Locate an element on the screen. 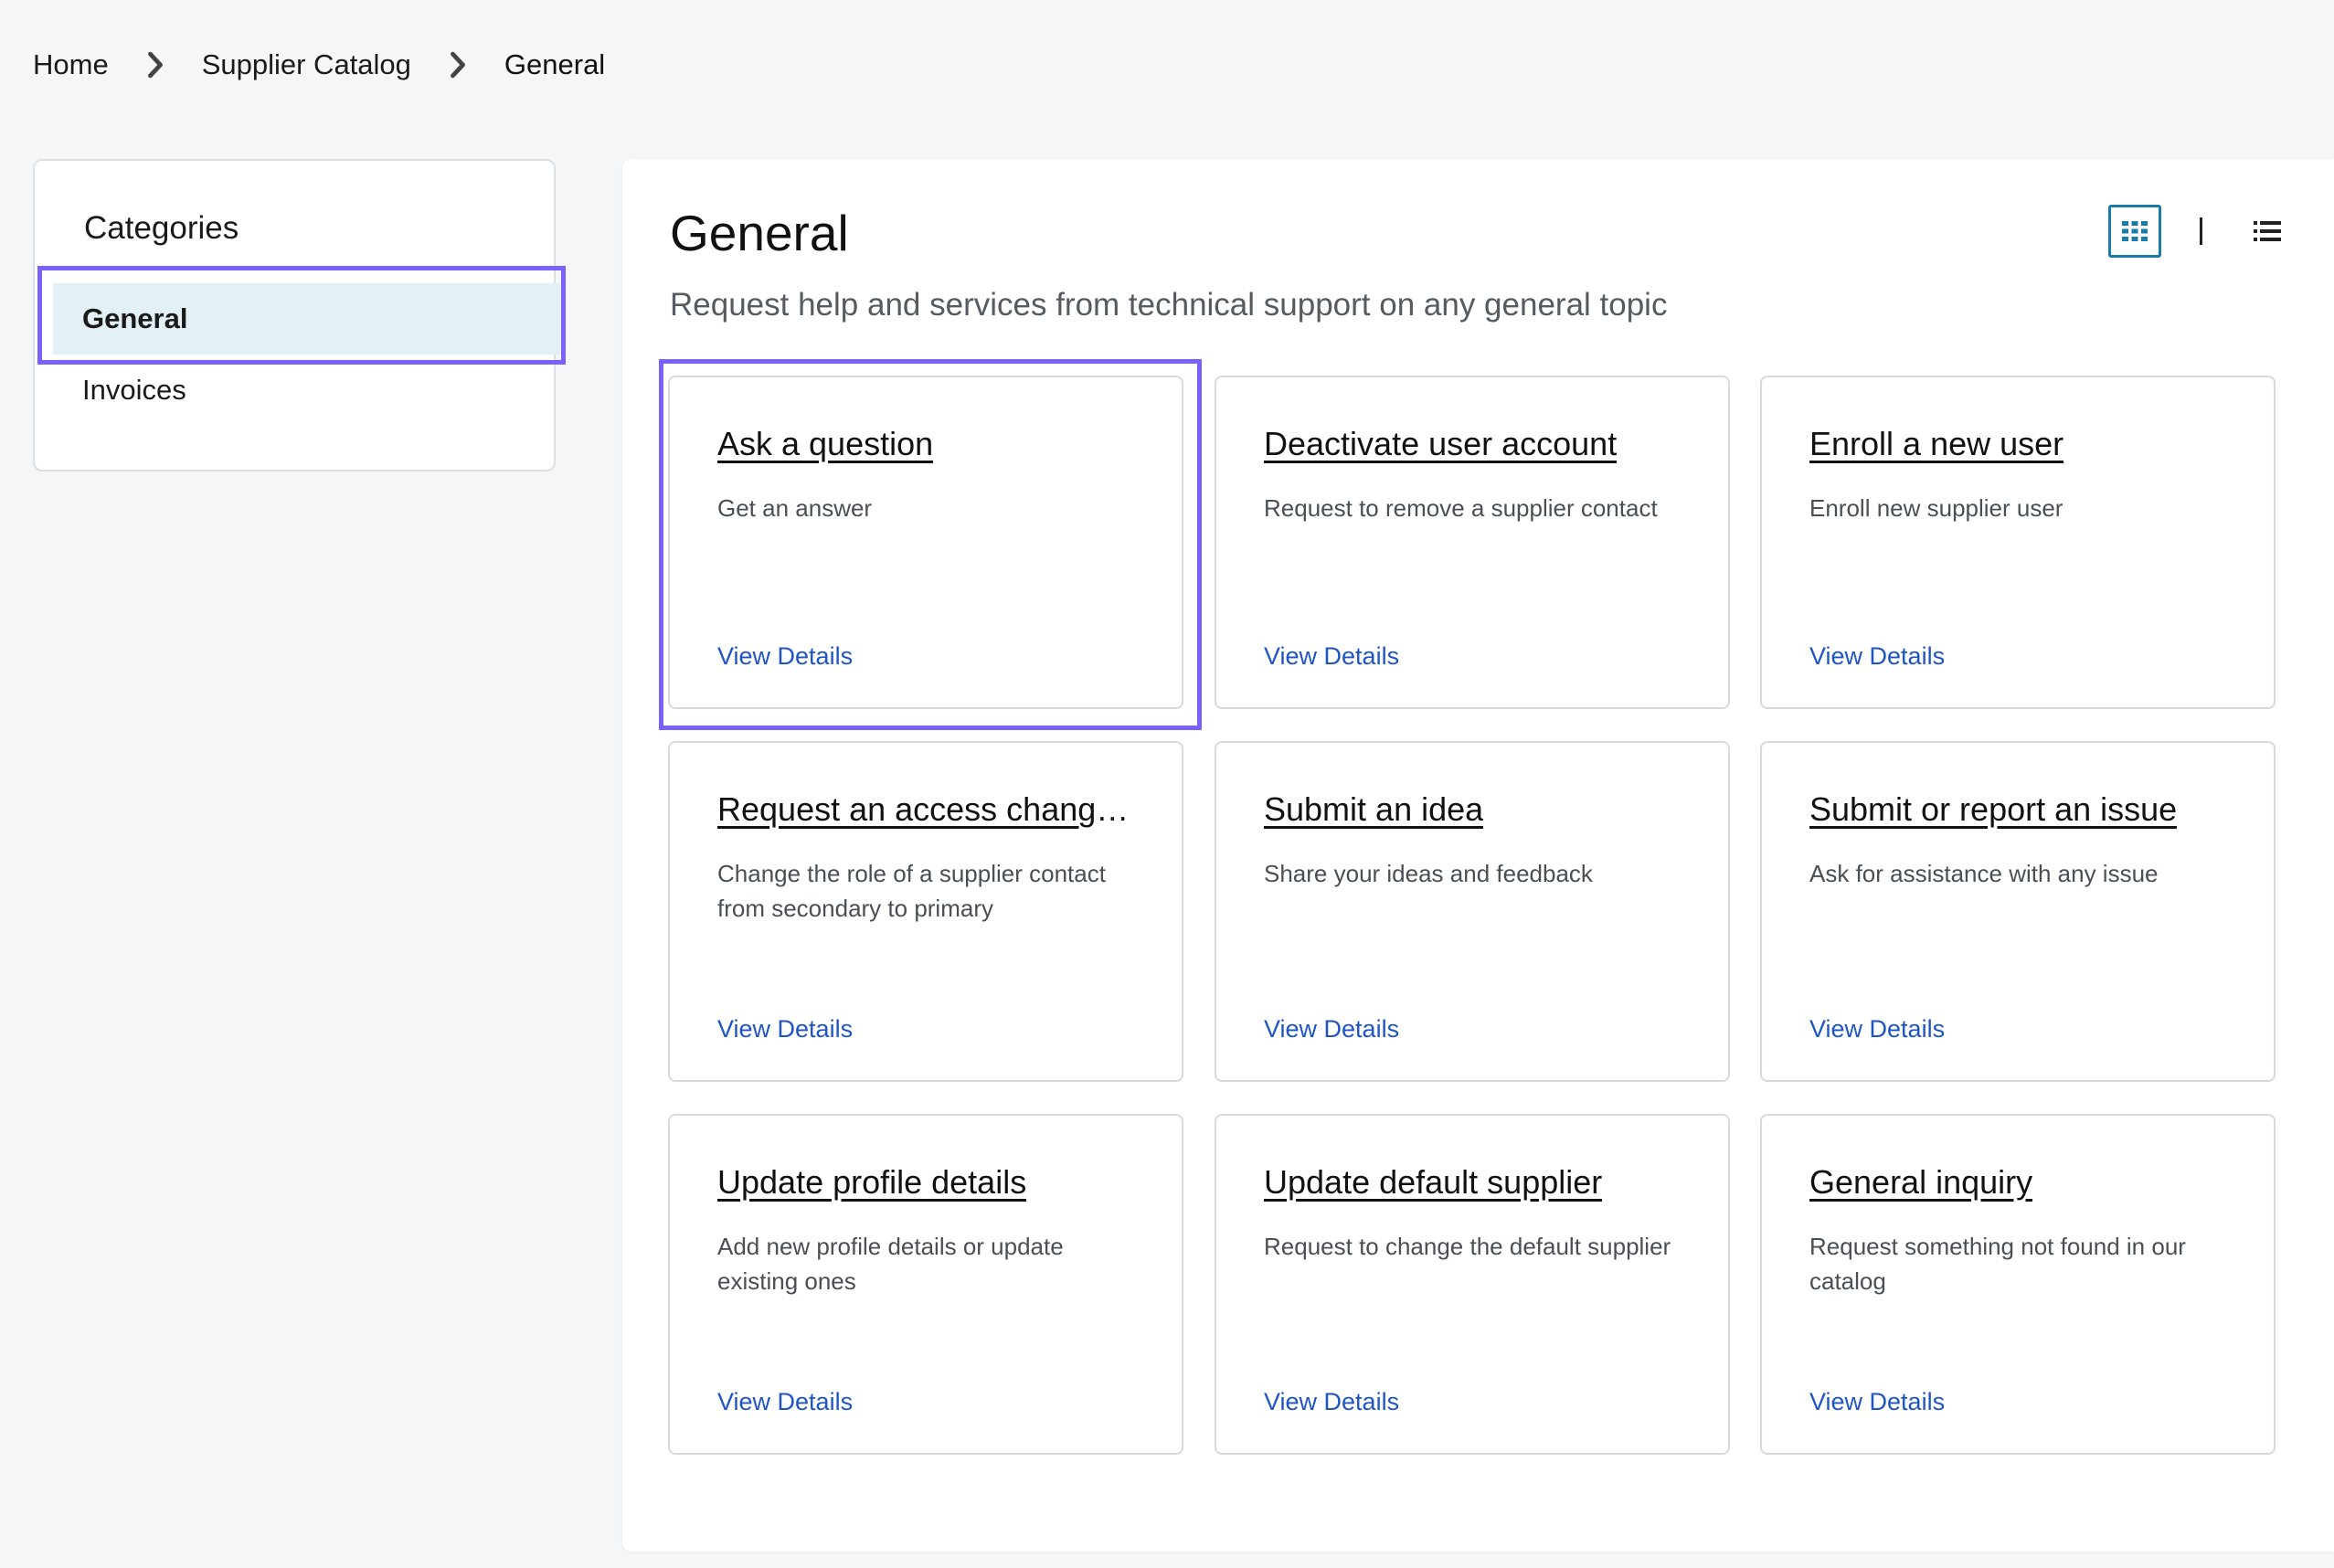 The height and width of the screenshot is (1568, 2334). card-description: Ask for assistance with any issue is located at coordinates (1984, 874).